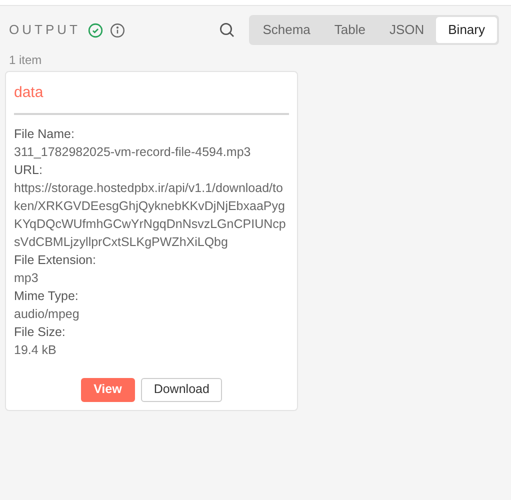 The height and width of the screenshot is (500, 511). I want to click on field-label: URL:, so click(29, 170).